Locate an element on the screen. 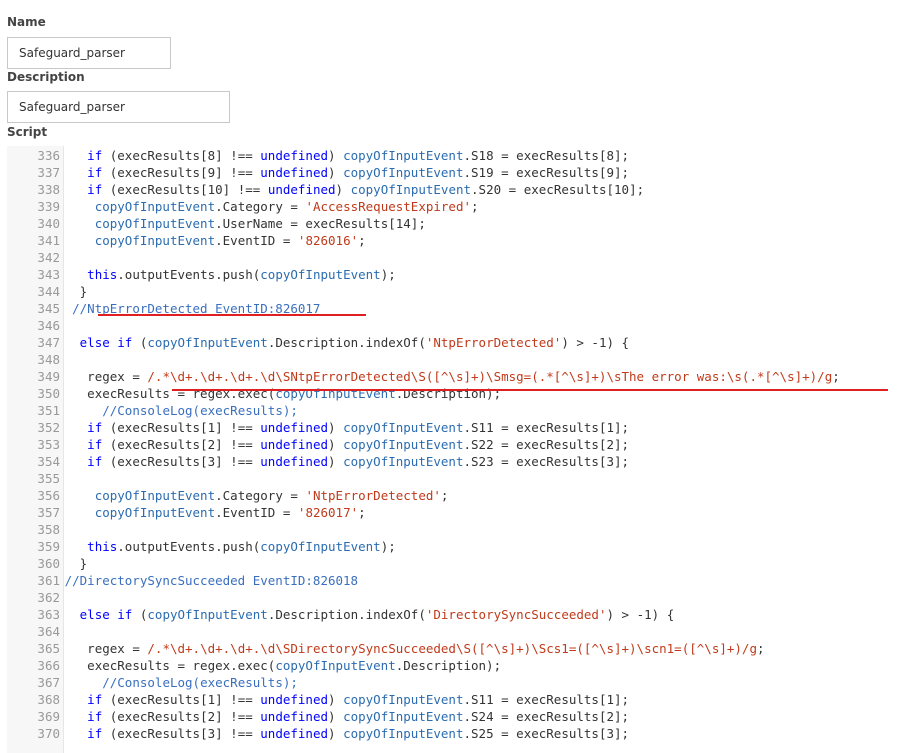 The width and height of the screenshot is (920, 753). line-number: 348 is located at coordinates (48, 359).